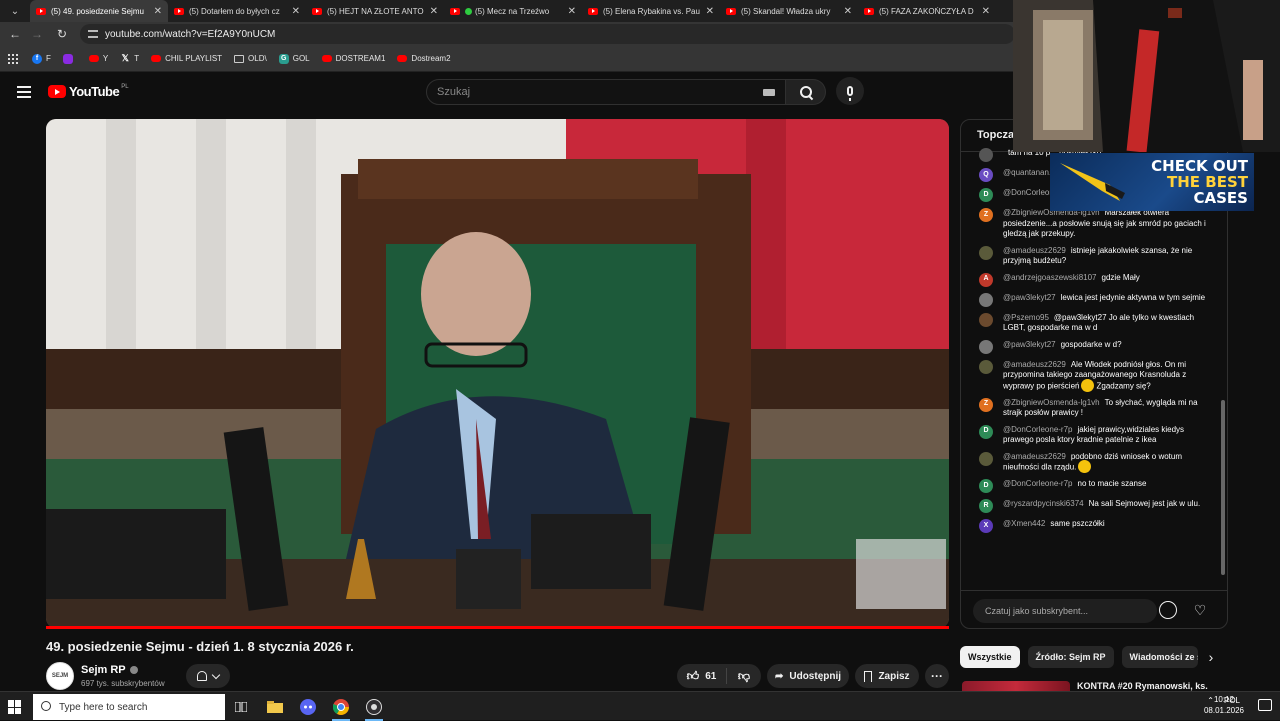 The height and width of the screenshot is (721, 1280). What do you see at coordinates (937, 676) in the screenshot?
I see `more-actions-button: ···` at bounding box center [937, 676].